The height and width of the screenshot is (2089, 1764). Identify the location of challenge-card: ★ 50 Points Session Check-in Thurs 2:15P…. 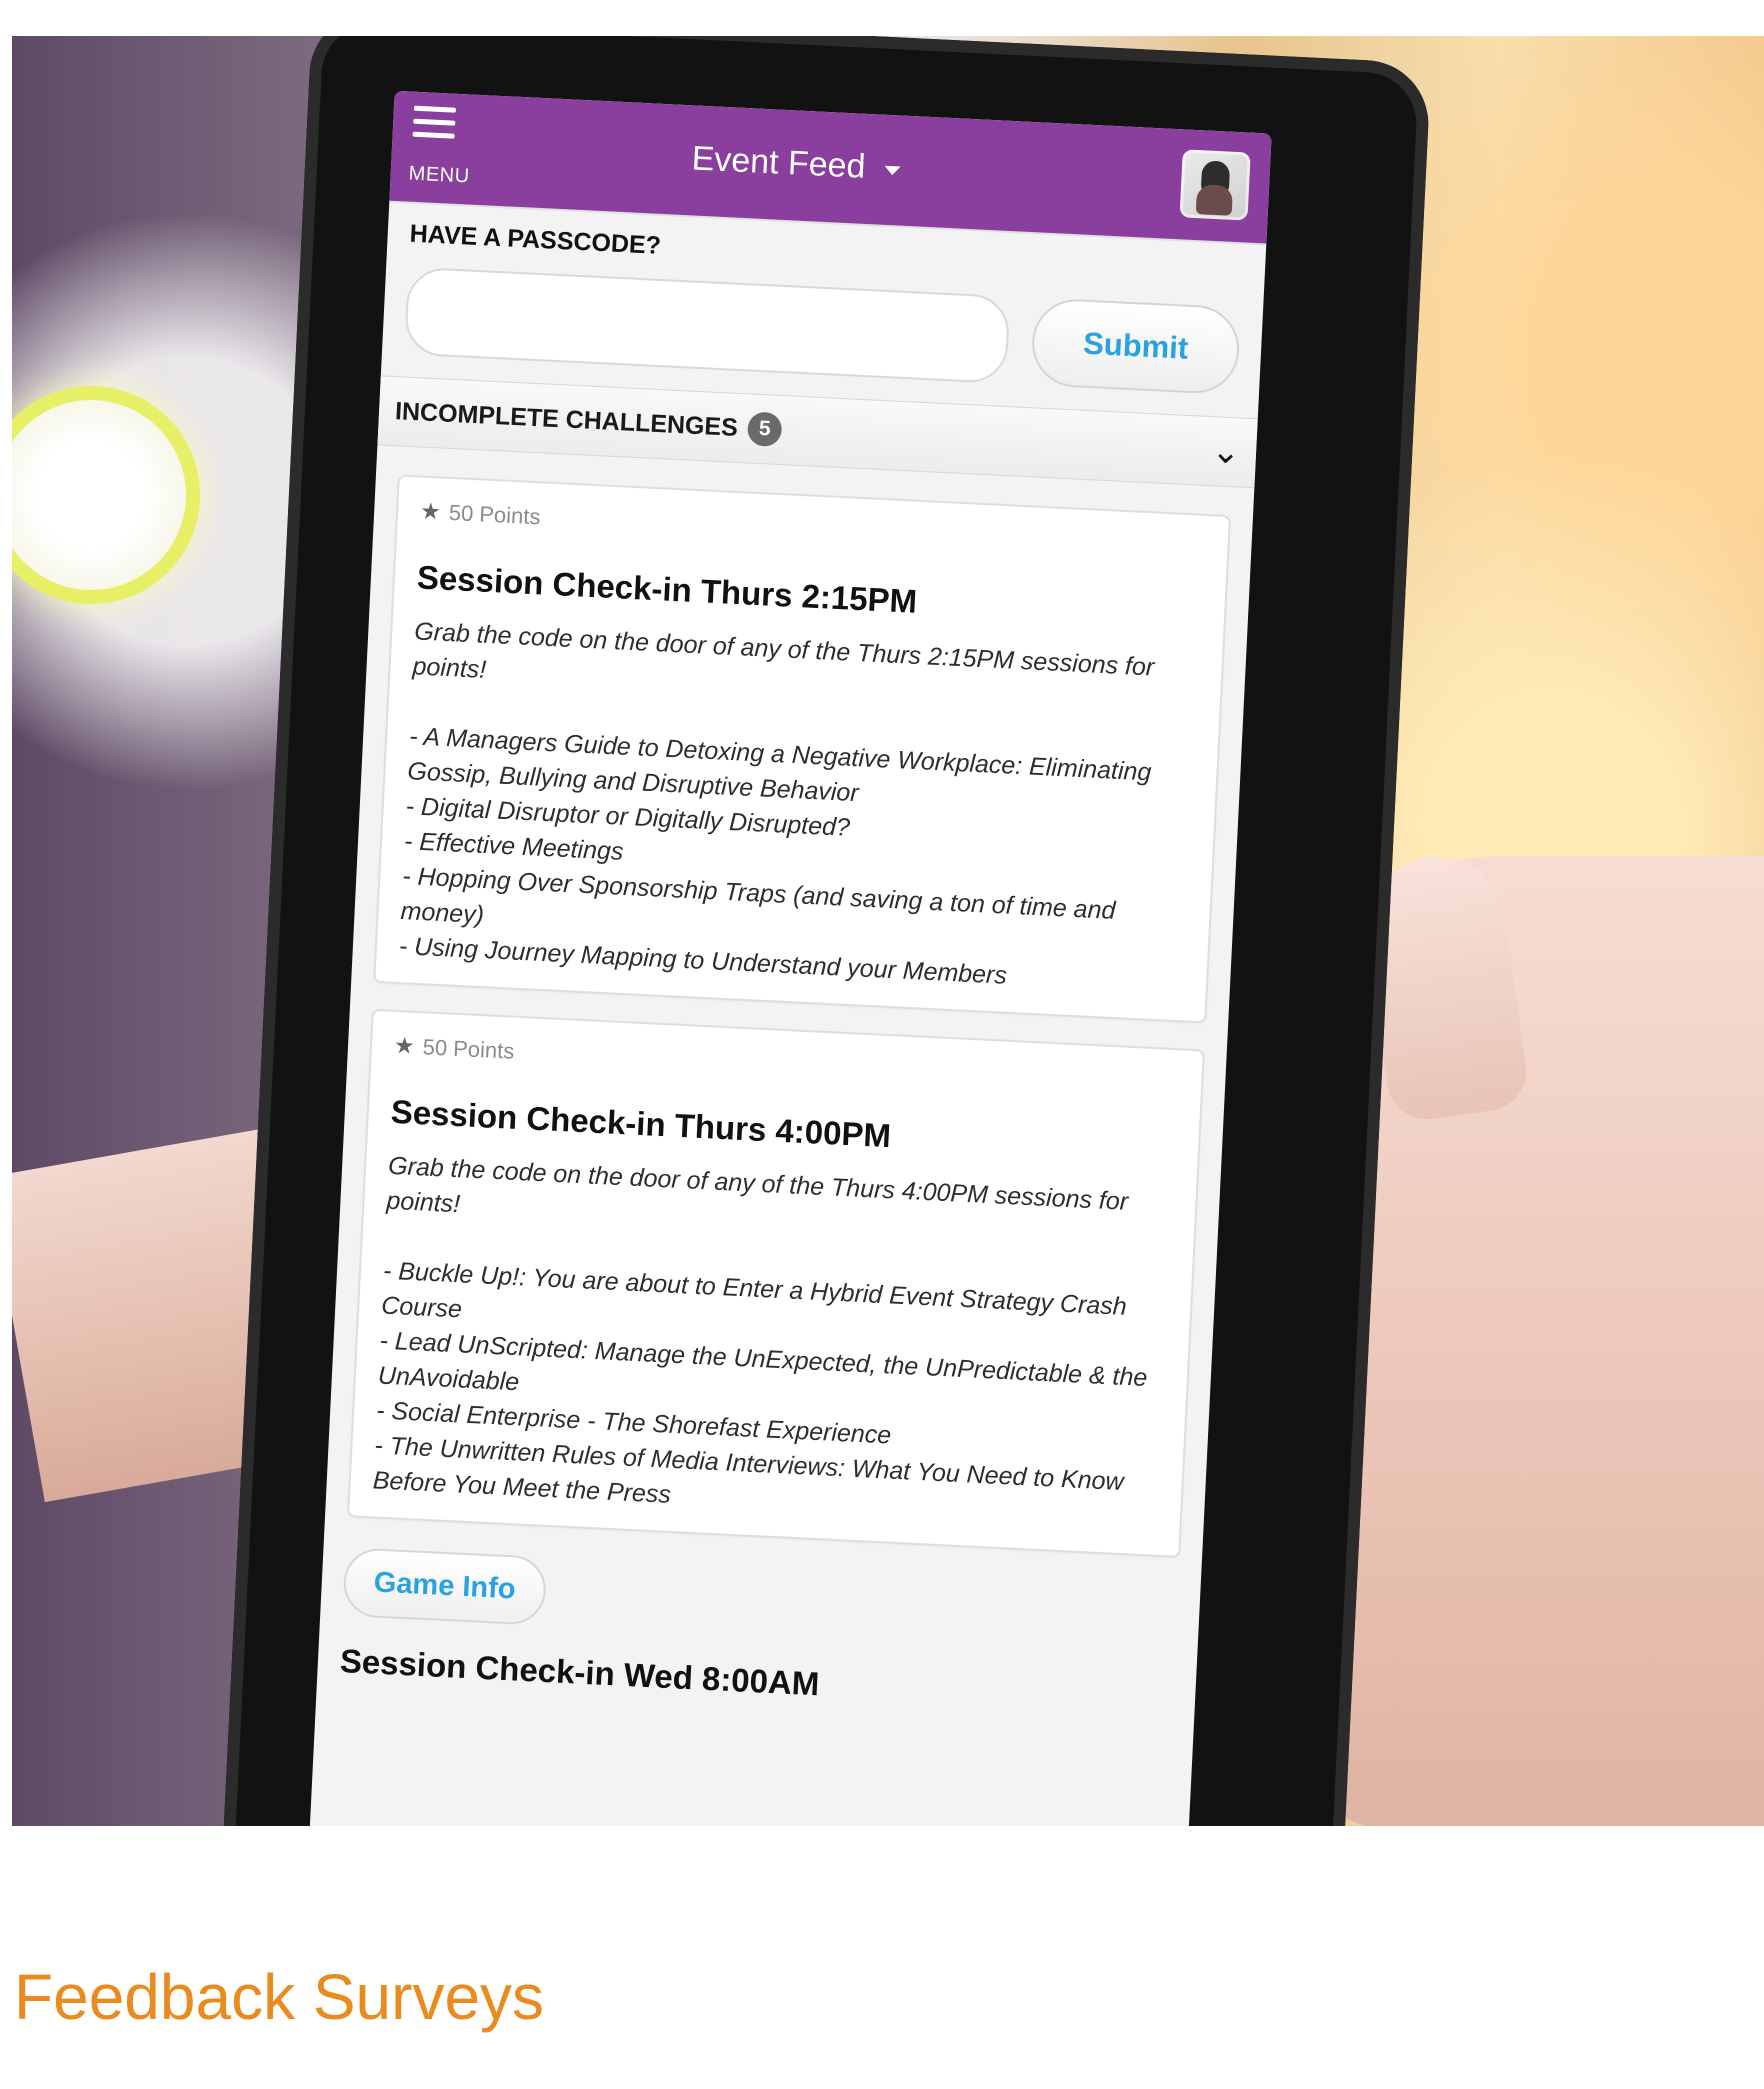
(802, 749).